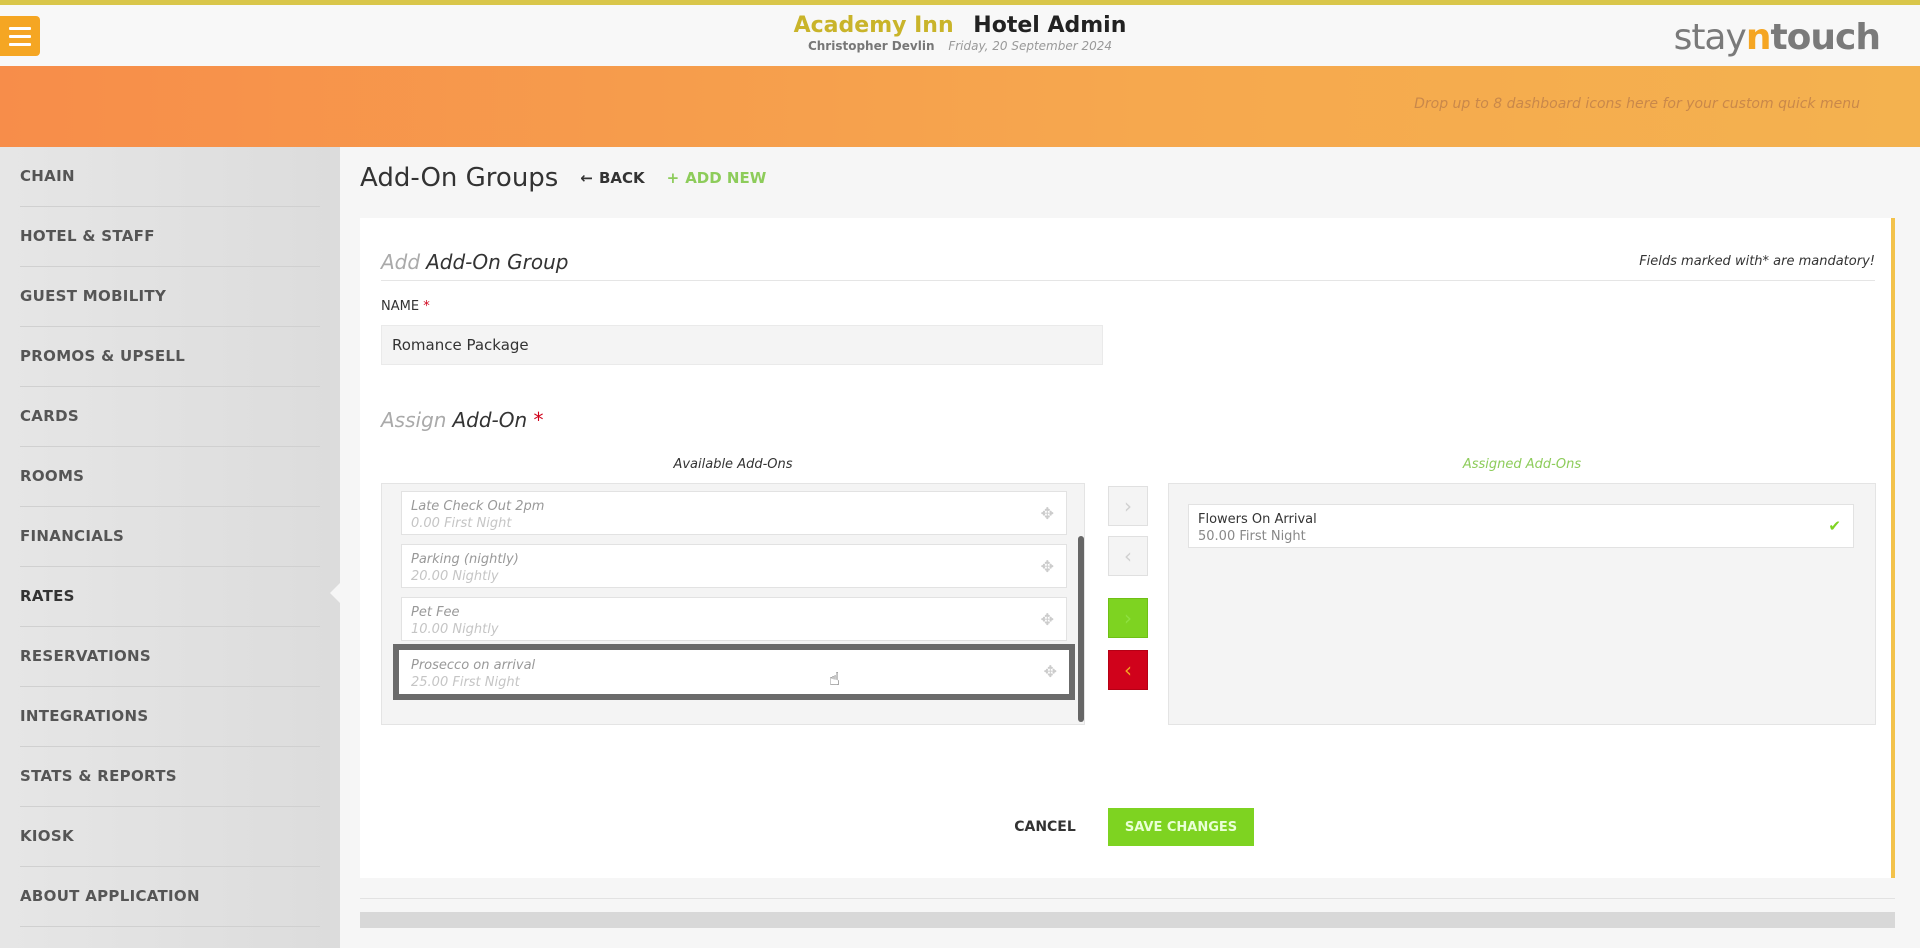  I want to click on sidebar-item-about-application: ABOUT APPLICATION, so click(170, 897).